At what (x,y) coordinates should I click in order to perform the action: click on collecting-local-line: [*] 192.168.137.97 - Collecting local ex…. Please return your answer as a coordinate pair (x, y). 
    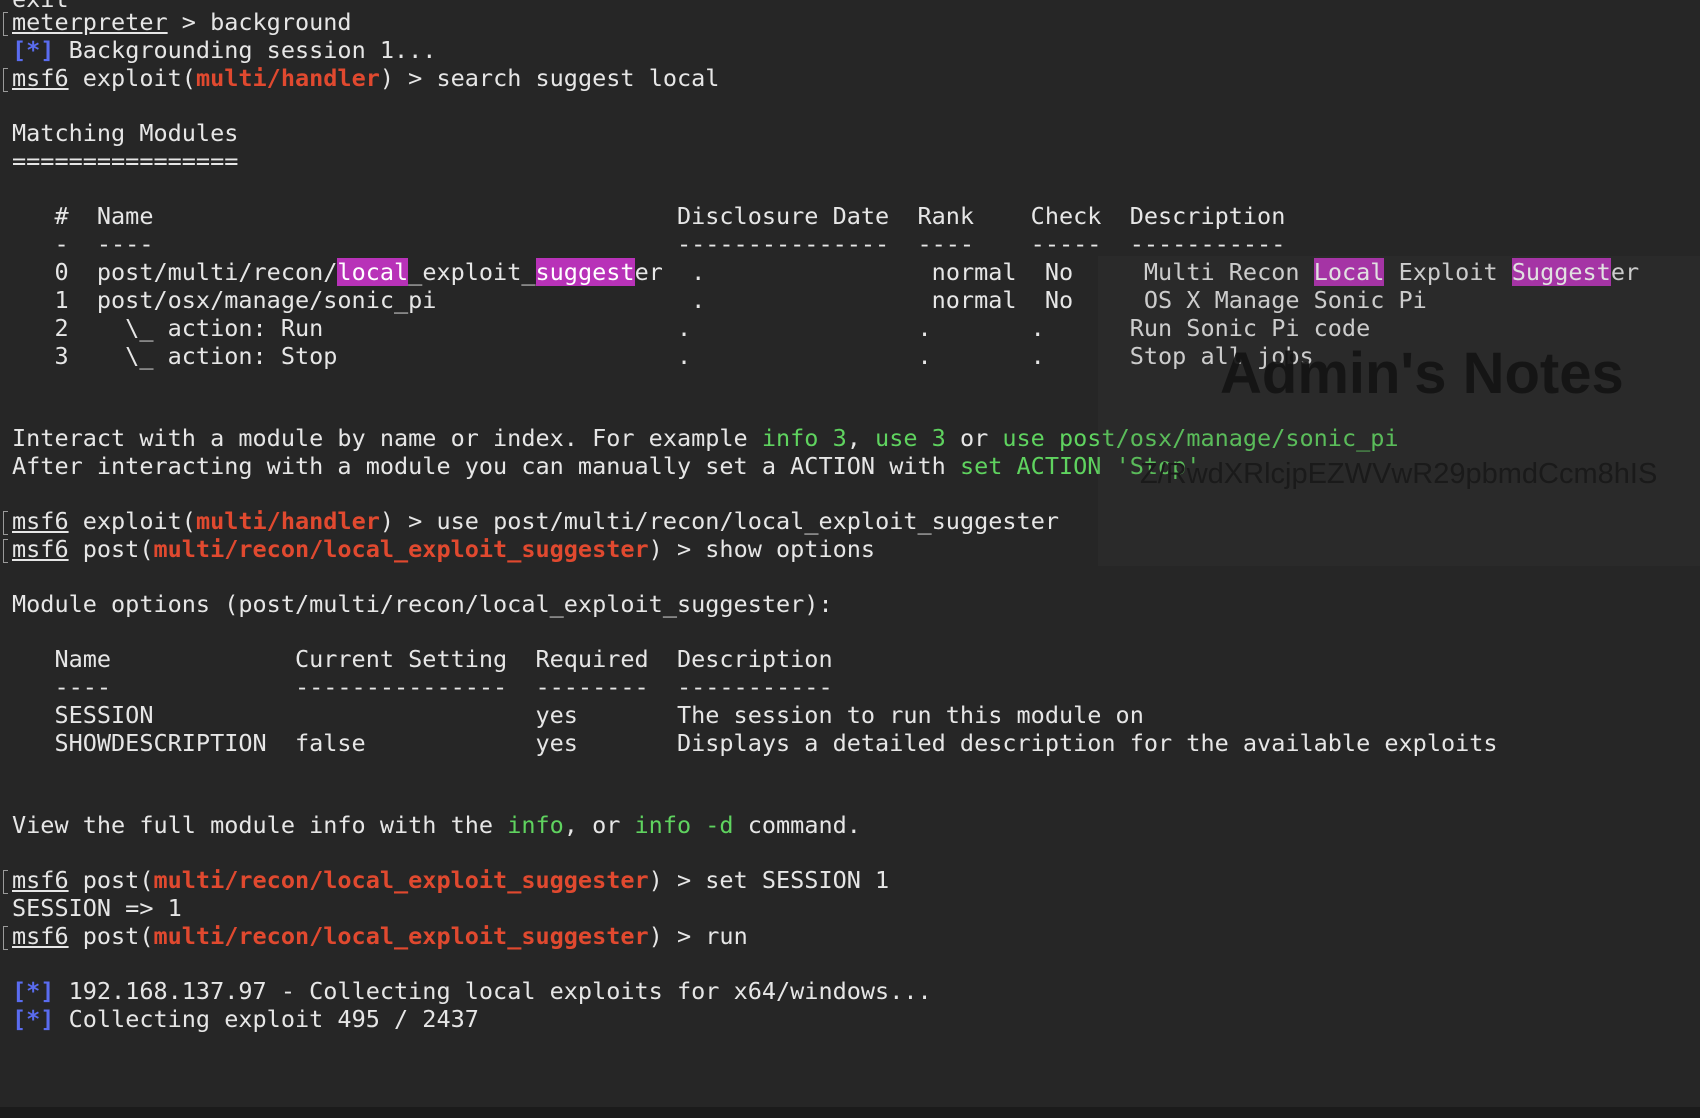
    Looking at the image, I should click on (472, 991).